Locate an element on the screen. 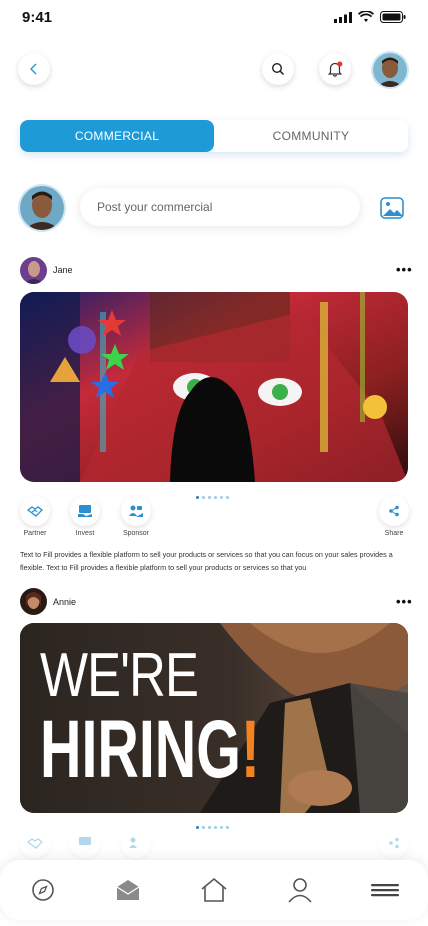 Image resolution: width=428 pixels, height=926 pixels. status-time: 9:41 is located at coordinates (37, 17).